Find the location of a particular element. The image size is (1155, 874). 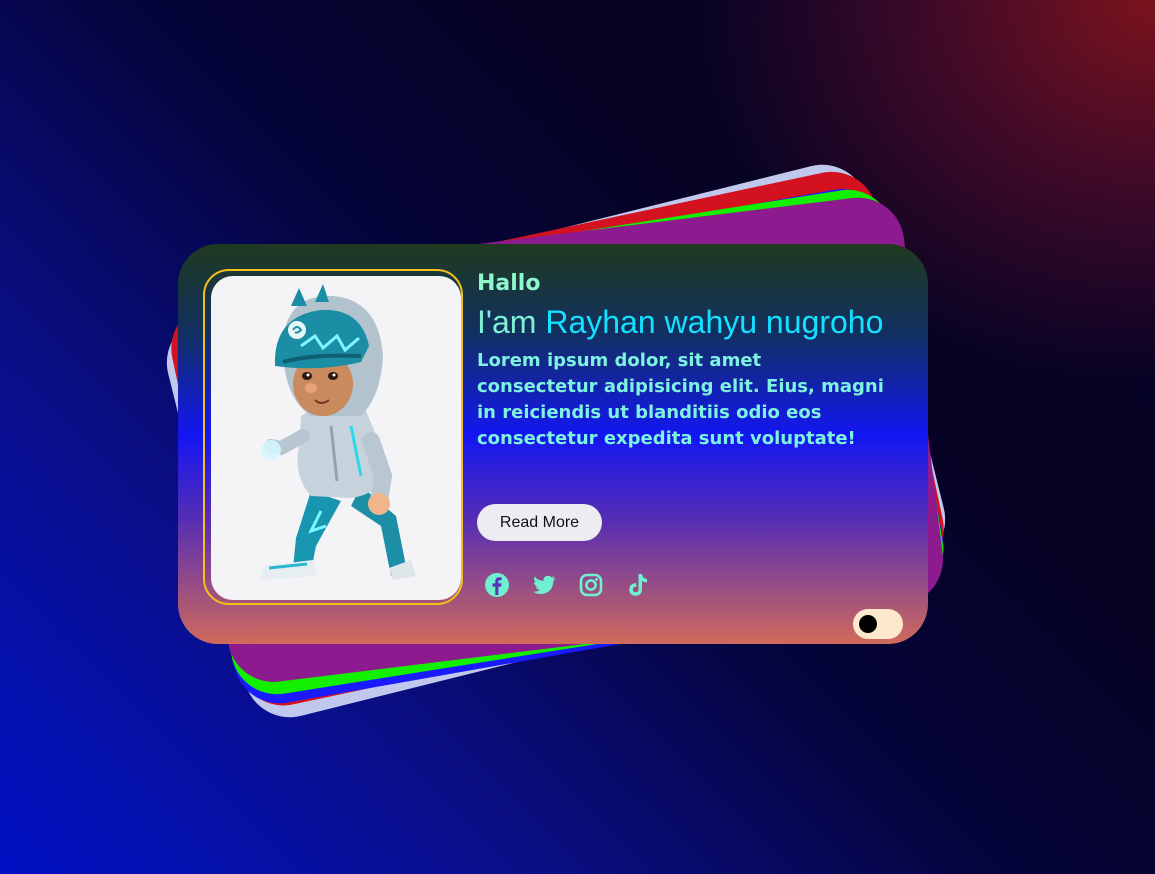

name-prefix: I'am is located at coordinates (507, 322).